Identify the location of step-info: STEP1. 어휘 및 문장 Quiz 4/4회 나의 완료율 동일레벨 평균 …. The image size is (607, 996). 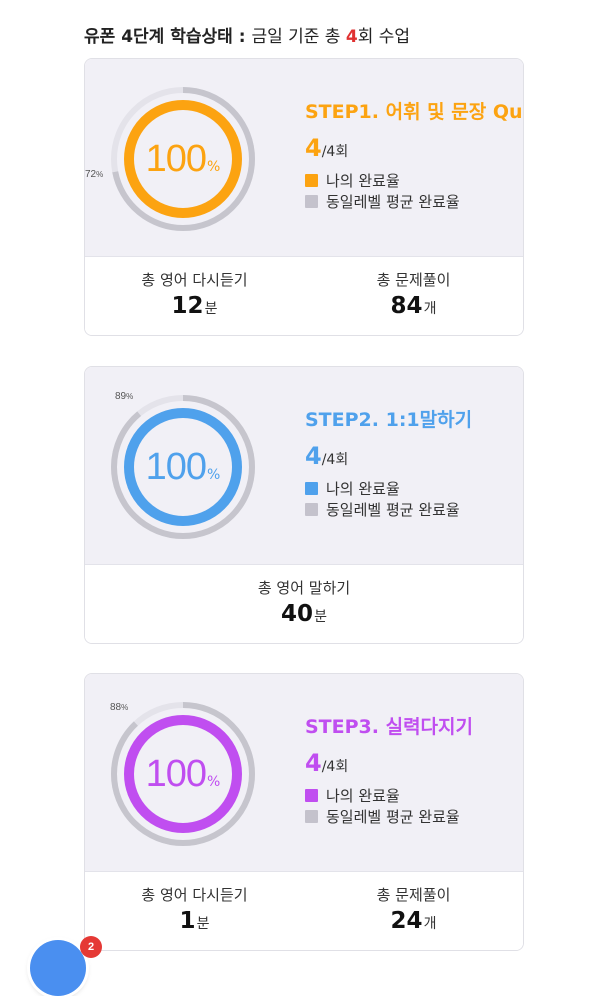
(414, 154).